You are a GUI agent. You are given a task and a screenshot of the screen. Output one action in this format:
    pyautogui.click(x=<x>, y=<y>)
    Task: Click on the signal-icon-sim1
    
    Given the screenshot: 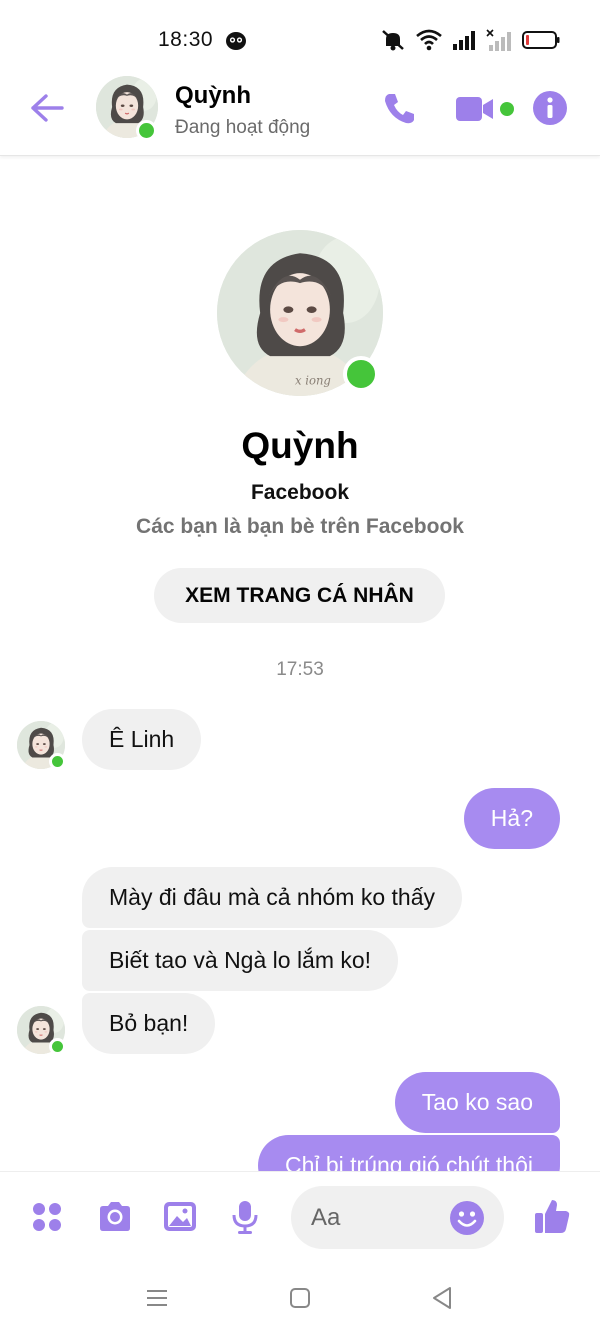 What is the action you would take?
    pyautogui.click(x=464, y=40)
    